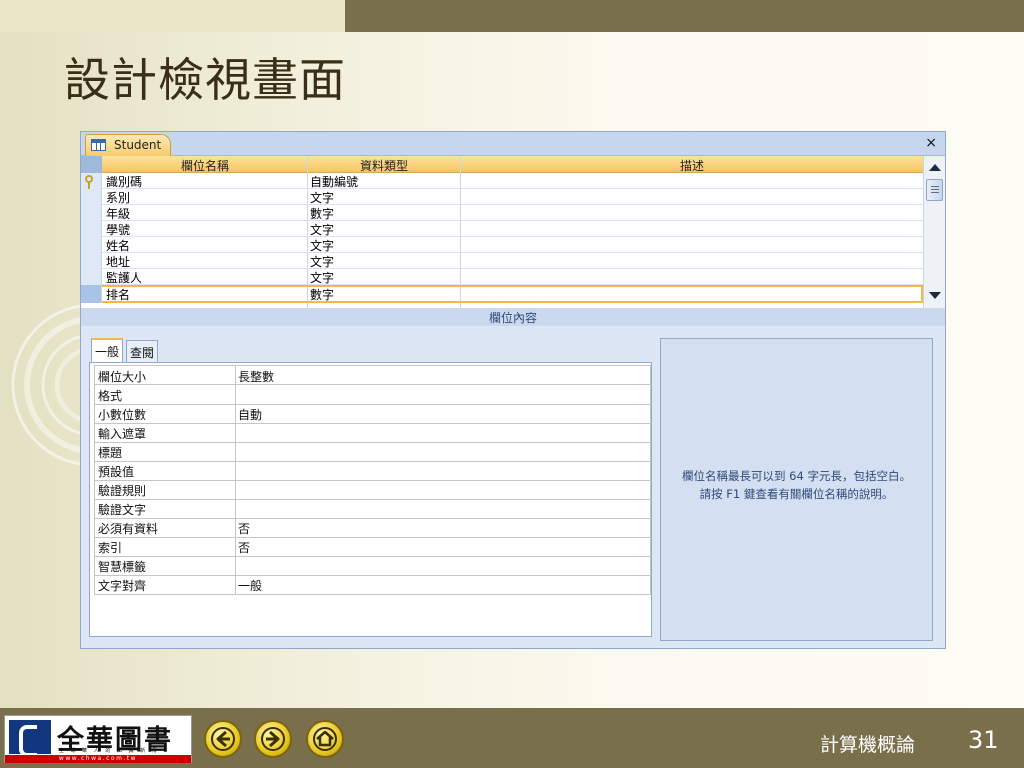 The height and width of the screenshot is (768, 1024). I want to click on property-row: 索引 否, so click(372, 547).